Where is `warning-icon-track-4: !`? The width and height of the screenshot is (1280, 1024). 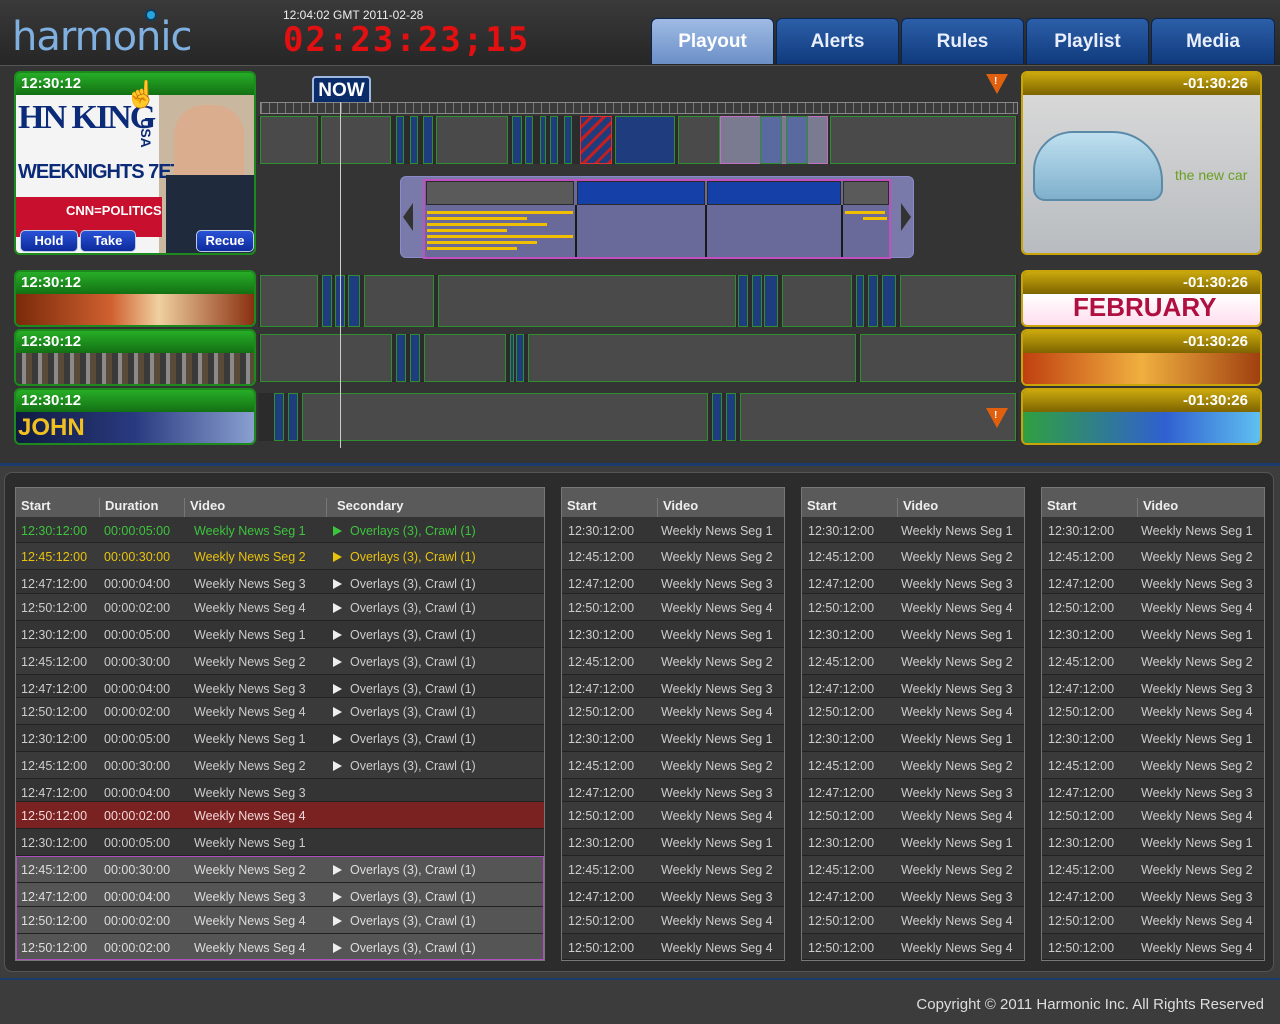 warning-icon-track-4: ! is located at coordinates (997, 418).